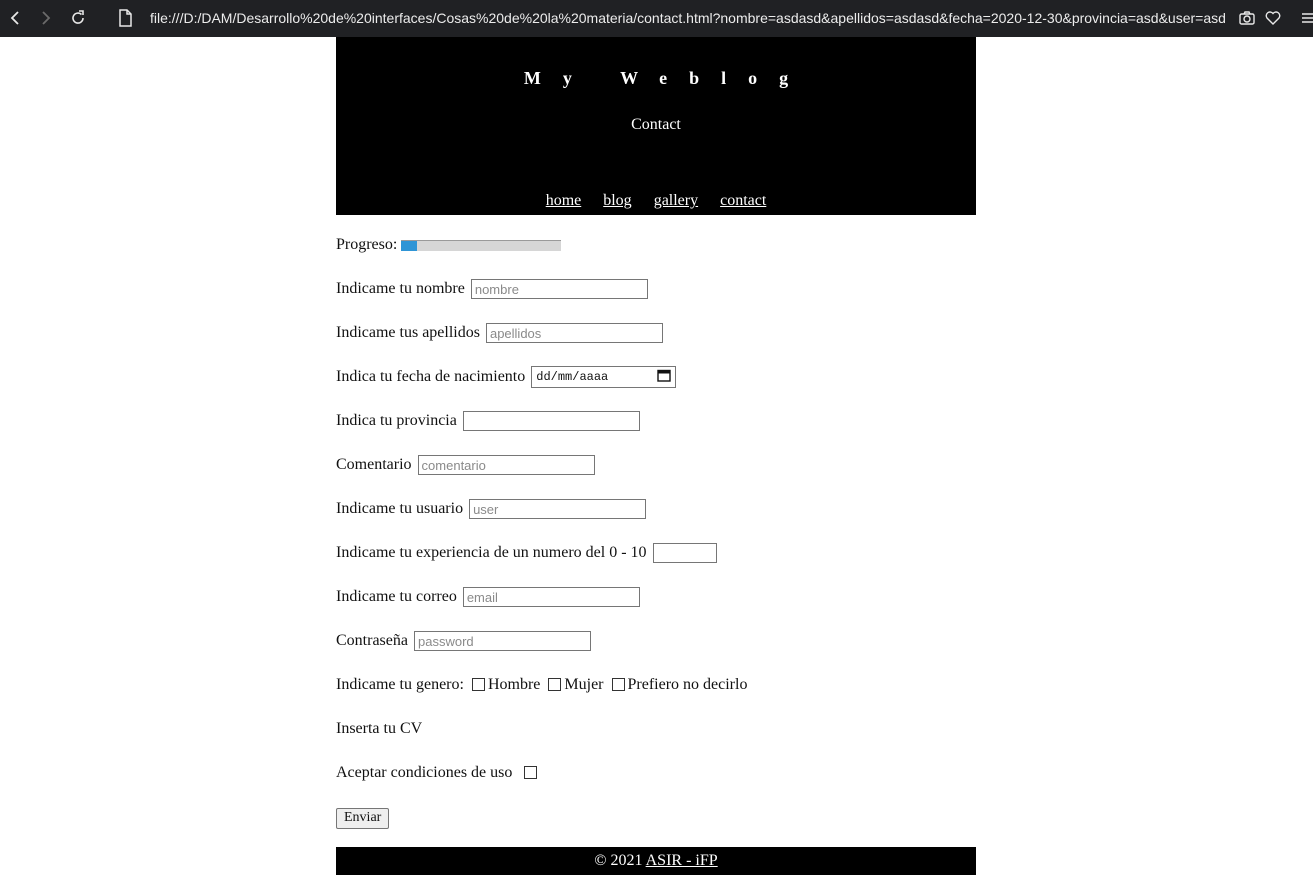  I want to click on option-mujer-label: Mujer, so click(584, 684).